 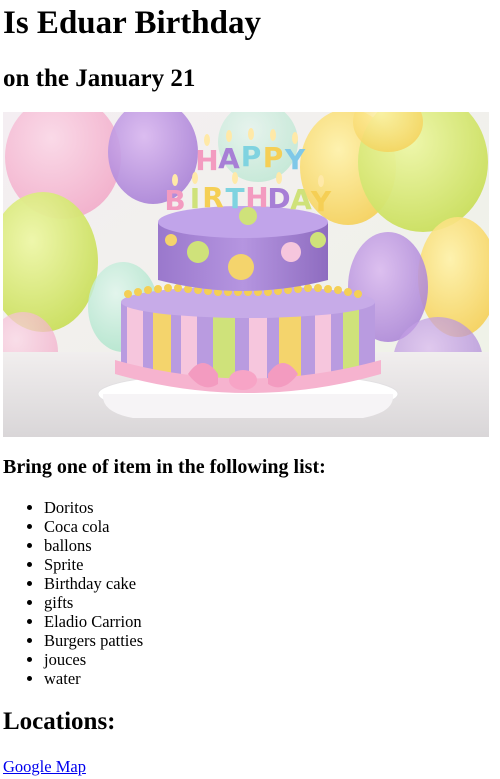 I want to click on list-item: Eladio Carrion, so click(x=93, y=621).